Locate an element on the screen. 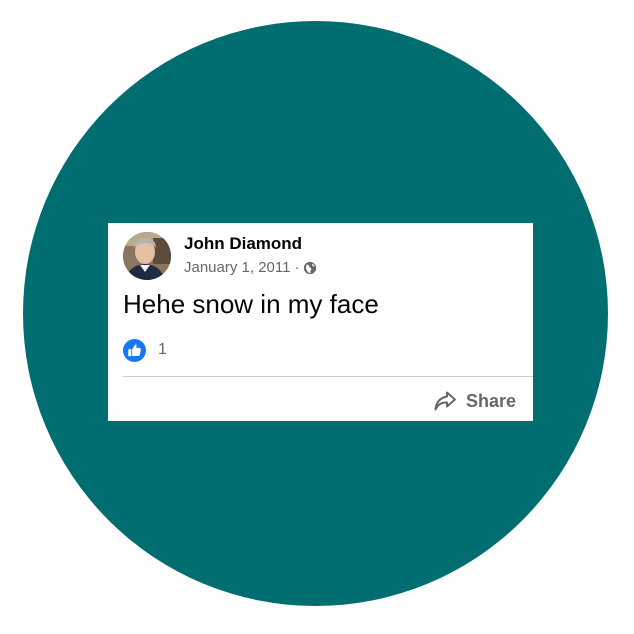 This screenshot has height=634, width=634. reactions-summary: 1 is located at coordinates (145, 350).